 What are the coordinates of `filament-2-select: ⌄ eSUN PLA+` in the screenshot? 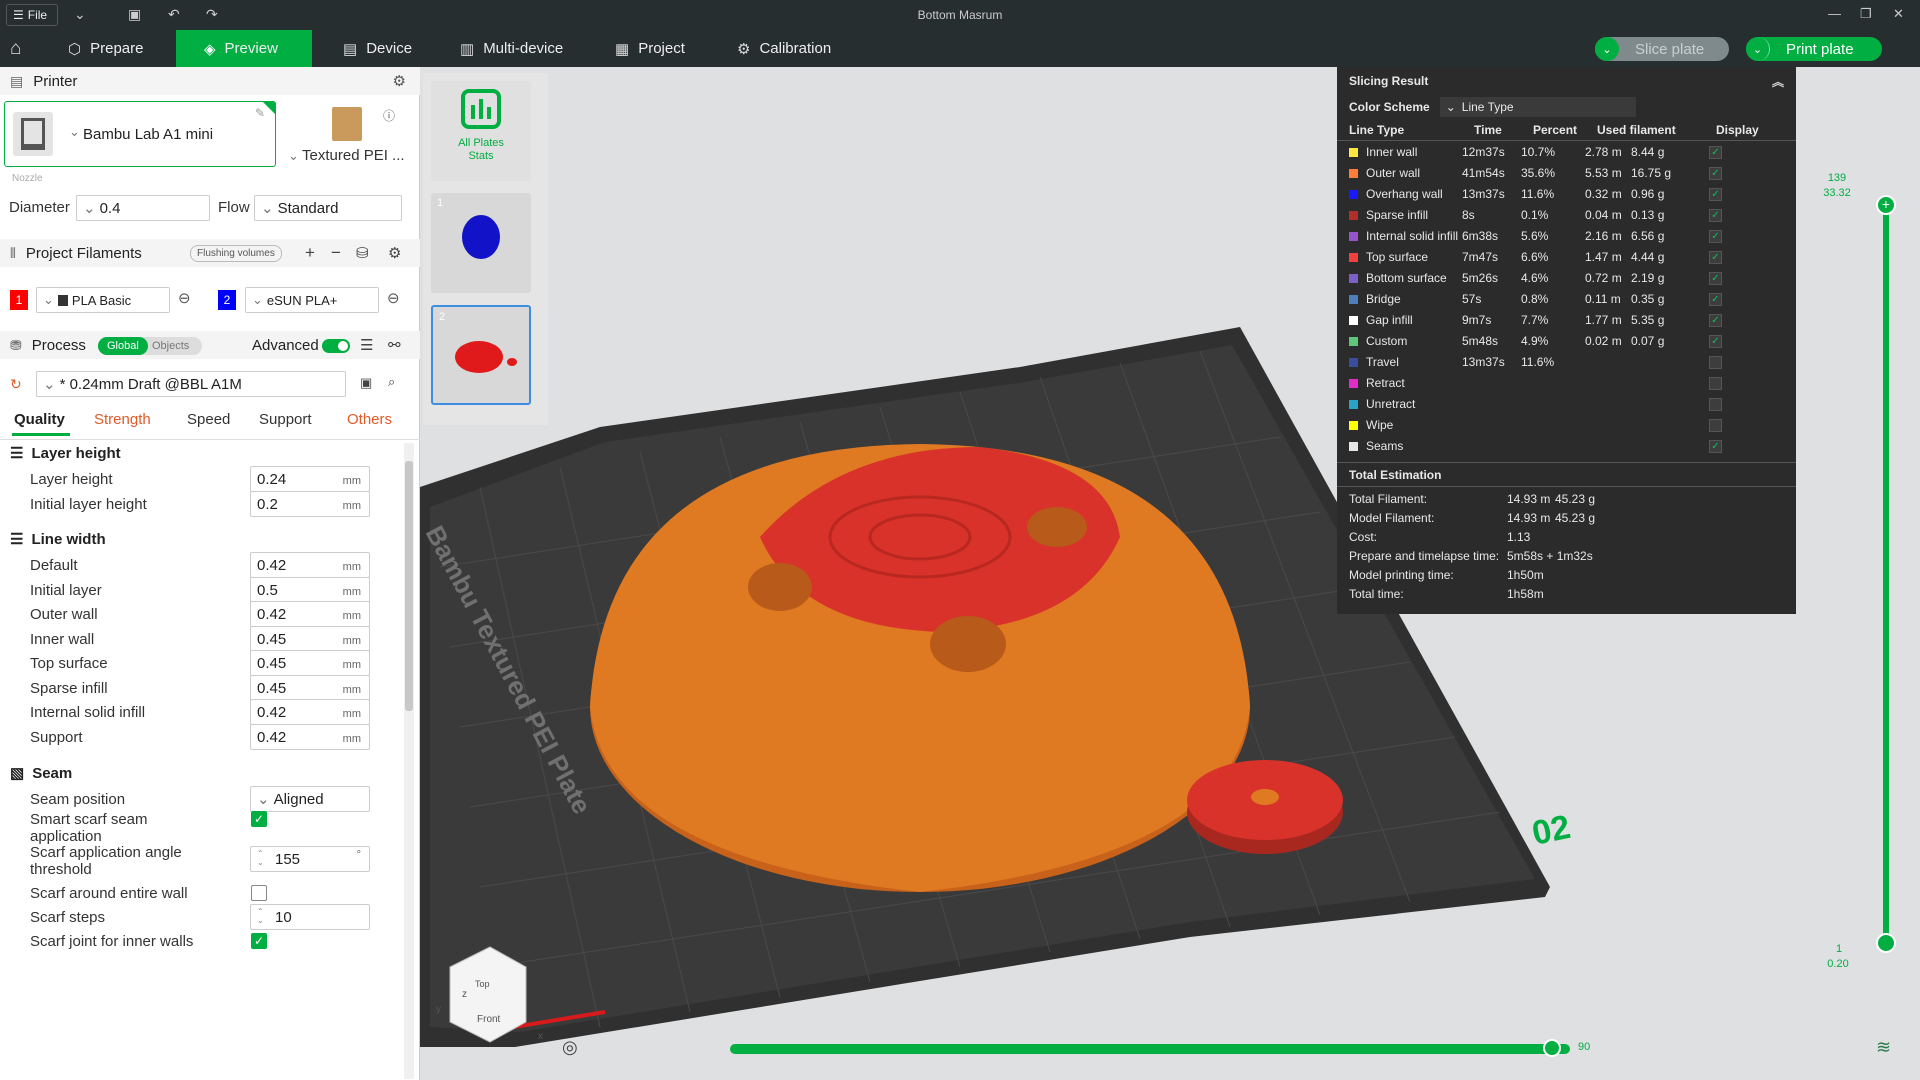 It's located at (312, 300).